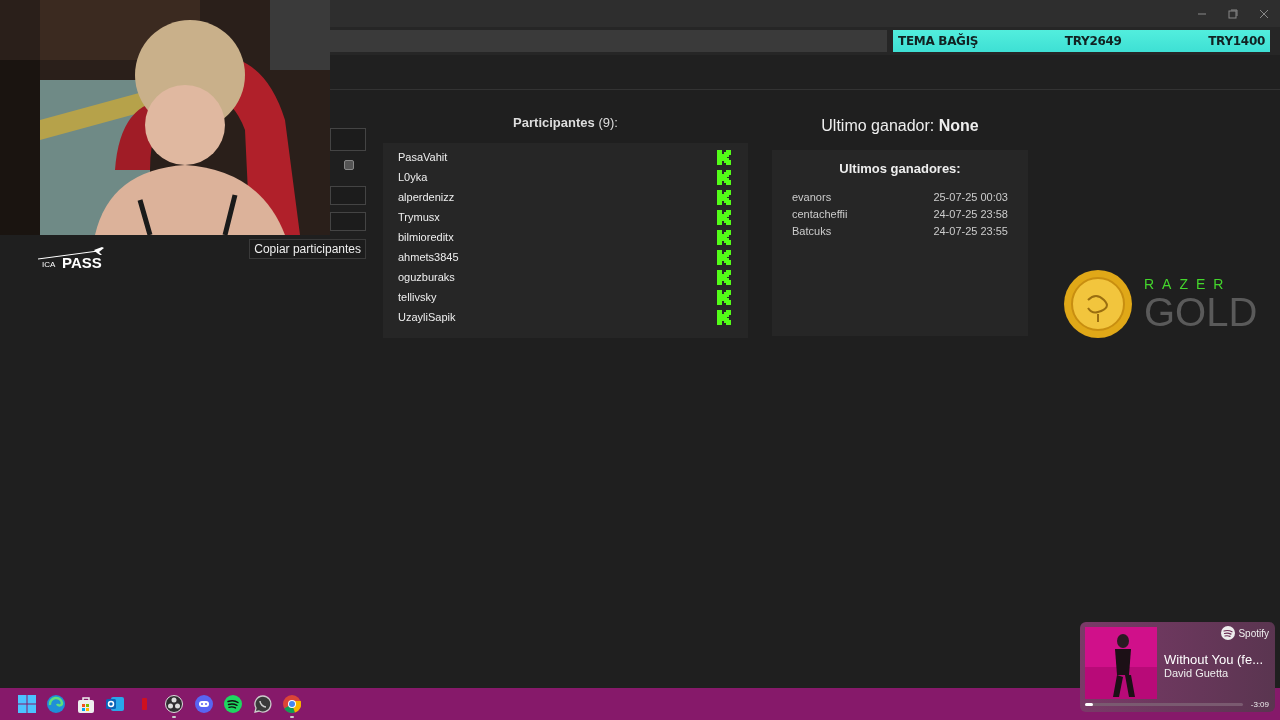 This screenshot has width=1280, height=720. Describe the element at coordinates (812, 198) in the screenshot. I see `winner-name: evanors` at that location.